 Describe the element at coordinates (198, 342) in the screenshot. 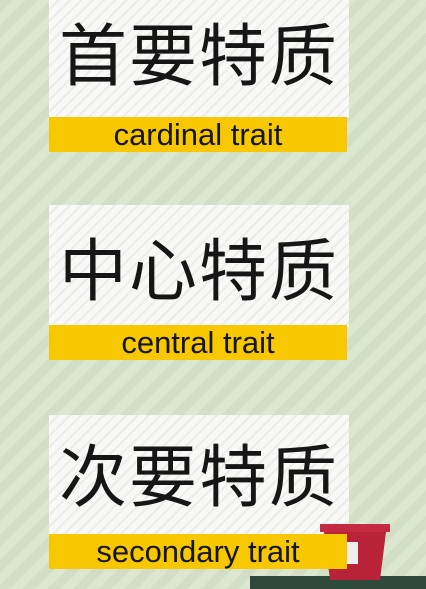

I see `trait-label-central: central trait` at that location.